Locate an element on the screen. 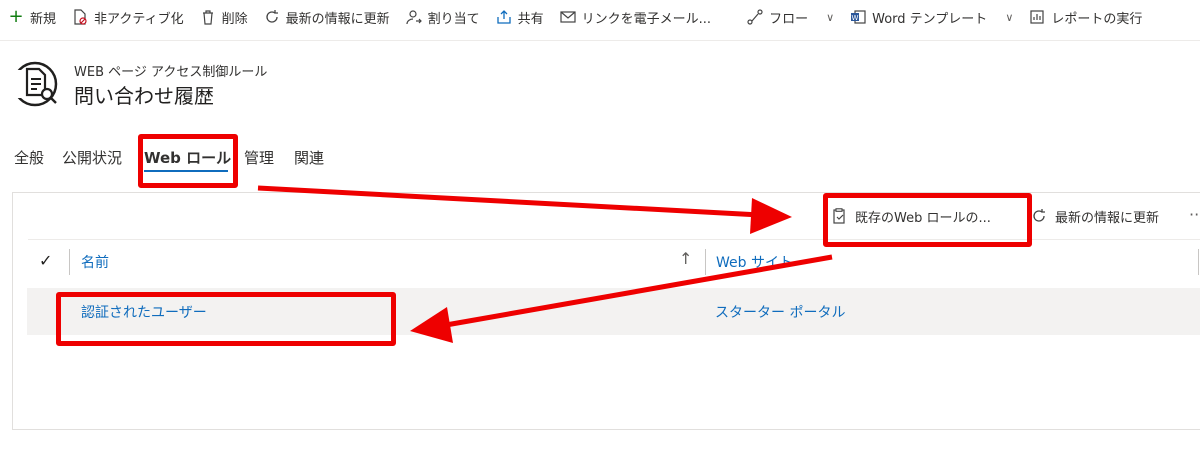 This screenshot has height=455, width=1200. email-link-icon is located at coordinates (568, 17).